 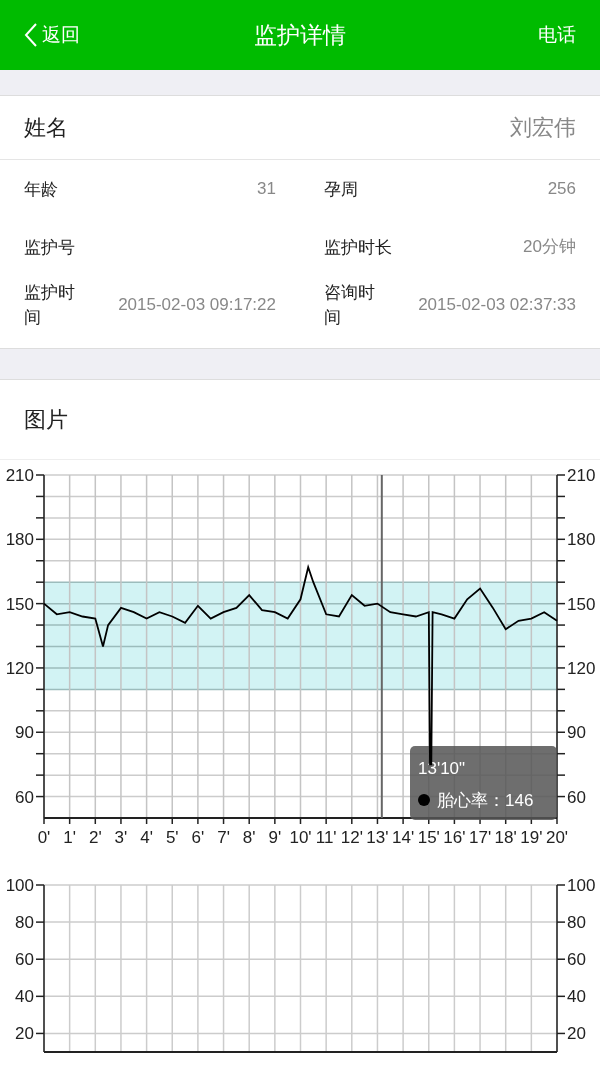 What do you see at coordinates (41, 189) in the screenshot?
I see `field-label: 年龄` at bounding box center [41, 189].